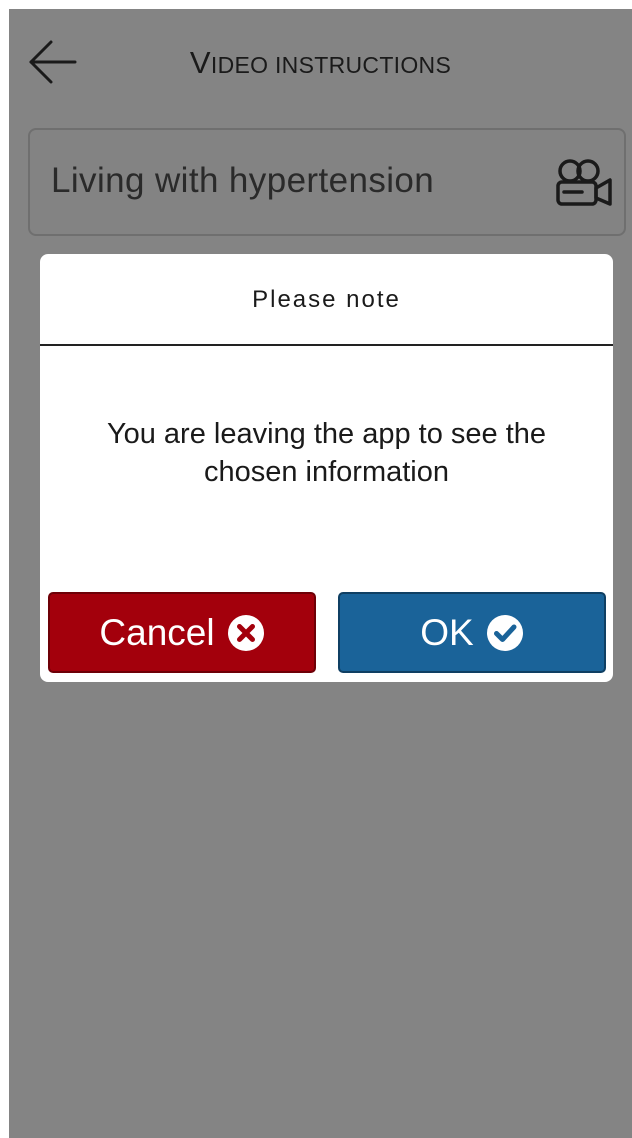 The height and width of the screenshot is (1138, 632). What do you see at coordinates (157, 632) in the screenshot?
I see `cancel-button-label: Cancel` at bounding box center [157, 632].